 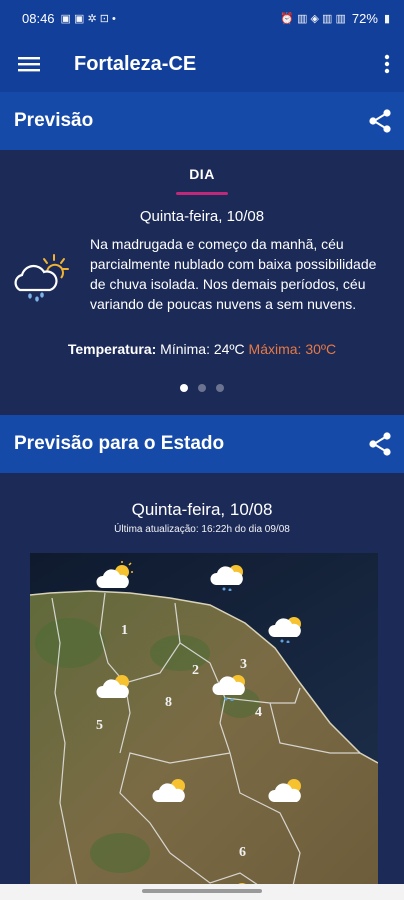 I want to click on navigation-bar, so click(x=202, y=892).